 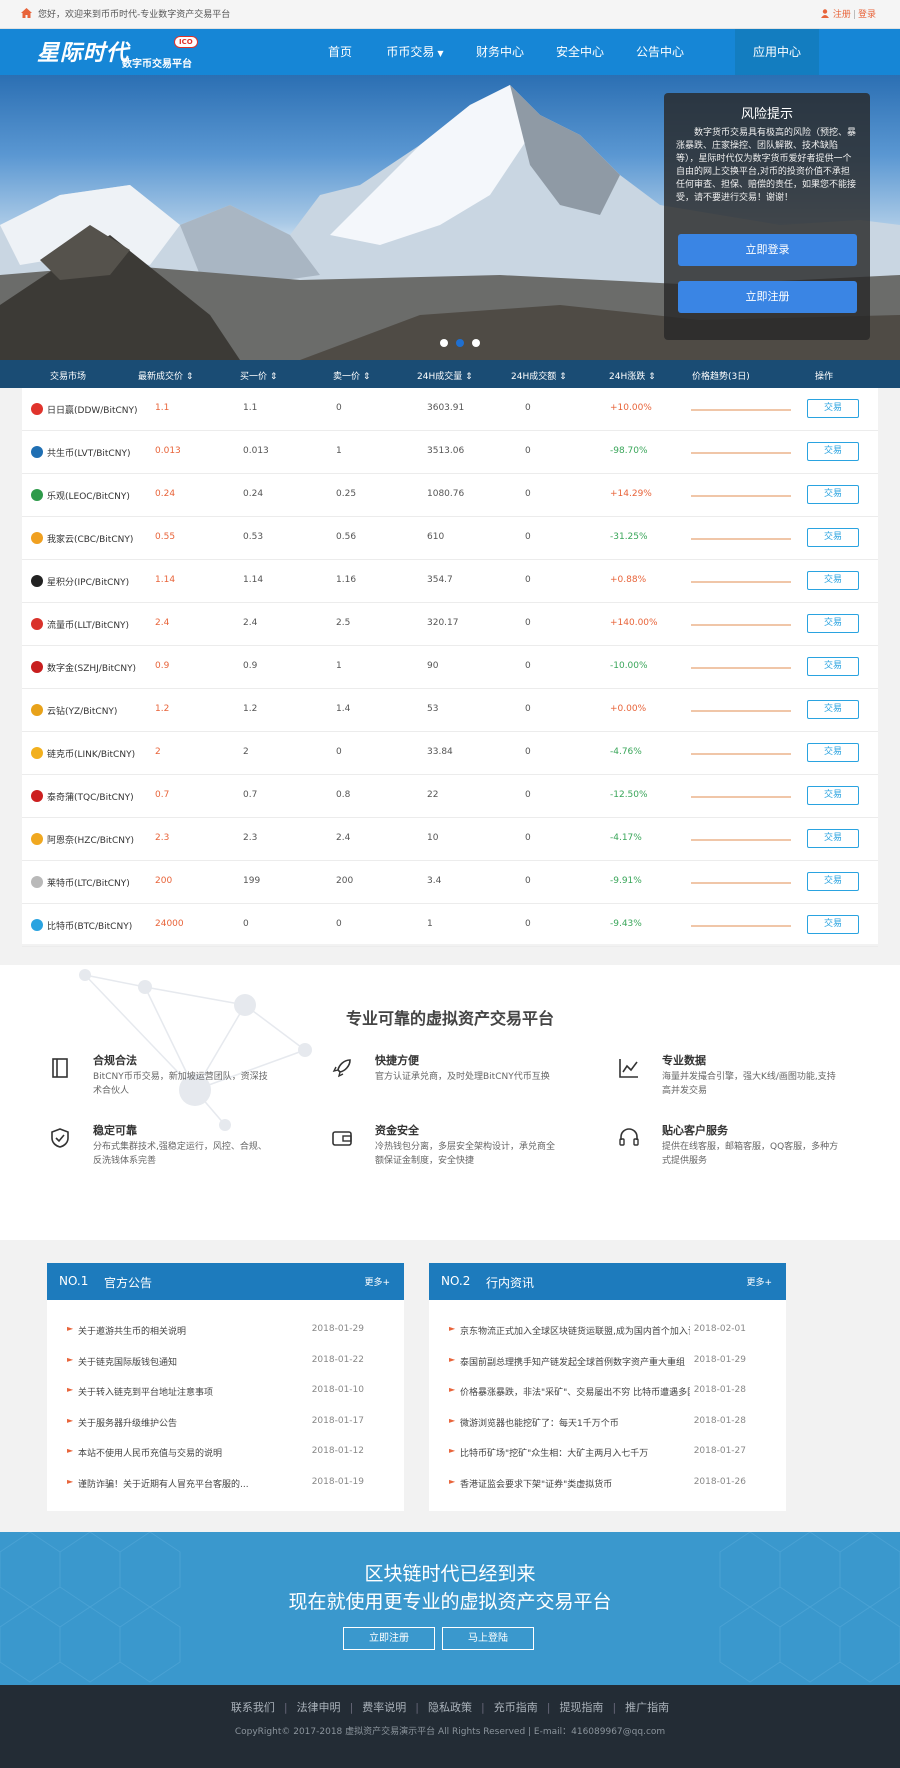 I want to click on news-item-title: 关于转入链克到平台地址注意事项, so click(x=145, y=1391).